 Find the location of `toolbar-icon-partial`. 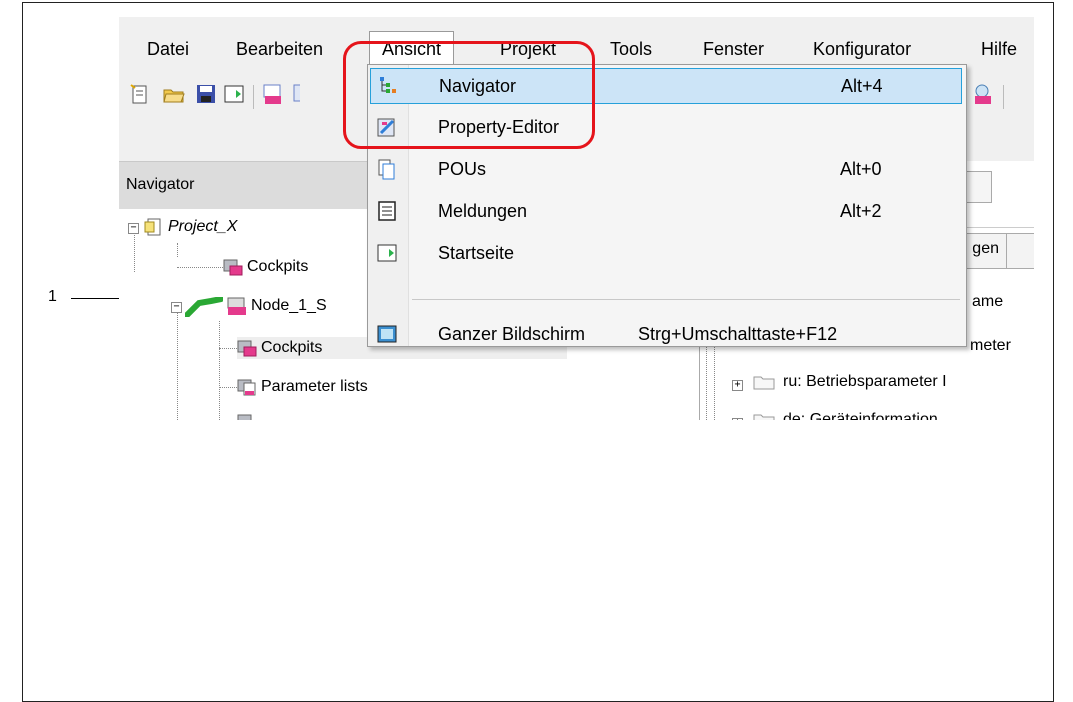

toolbar-icon-partial is located at coordinates (296, 94).